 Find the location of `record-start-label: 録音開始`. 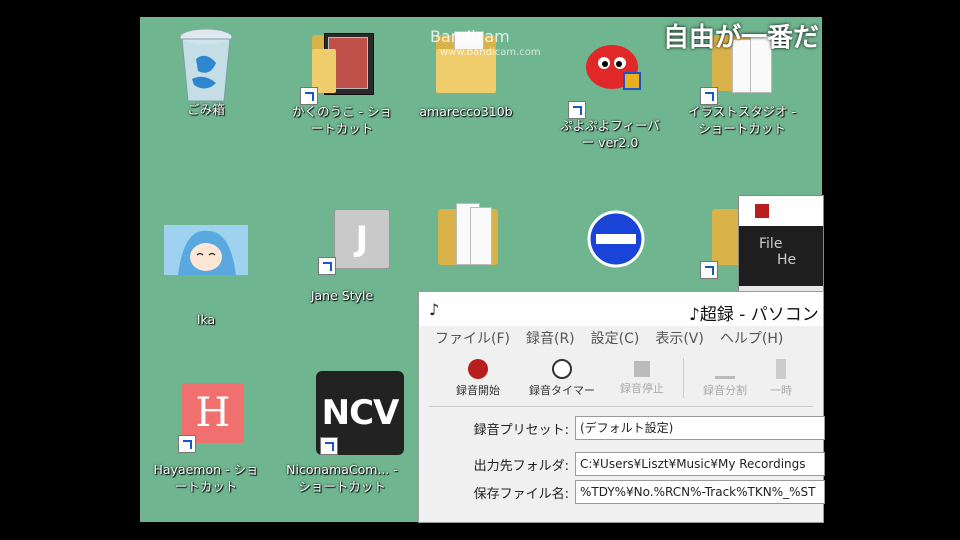

record-start-label: 録音開始 is located at coordinates (478, 390).